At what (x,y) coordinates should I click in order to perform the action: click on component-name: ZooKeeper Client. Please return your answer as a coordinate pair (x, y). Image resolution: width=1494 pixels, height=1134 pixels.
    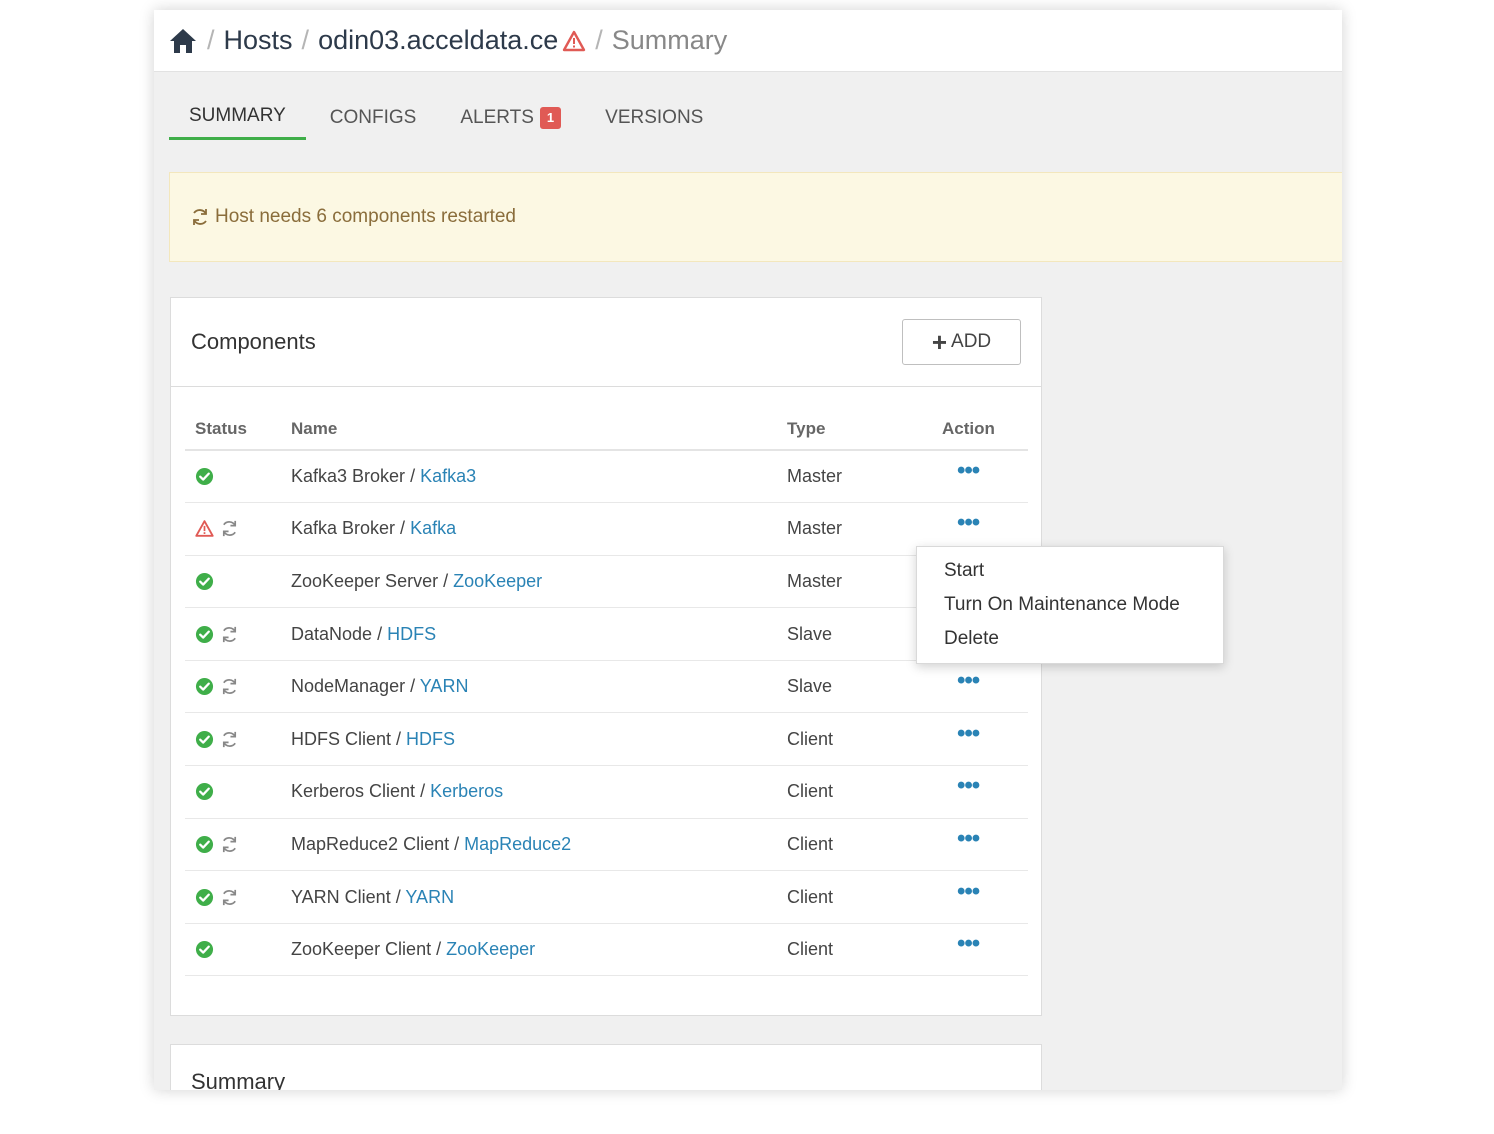
    Looking at the image, I should click on (361, 949).